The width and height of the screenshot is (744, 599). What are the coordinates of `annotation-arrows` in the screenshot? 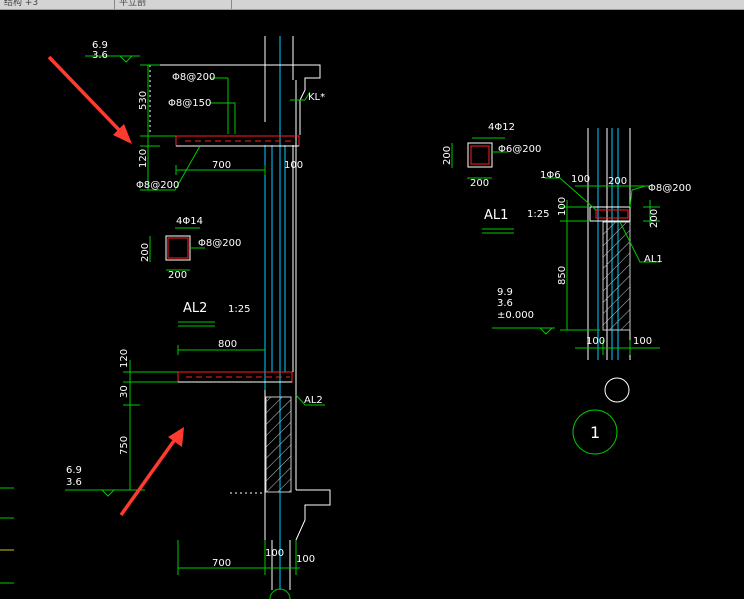 It's located at (115, 286).